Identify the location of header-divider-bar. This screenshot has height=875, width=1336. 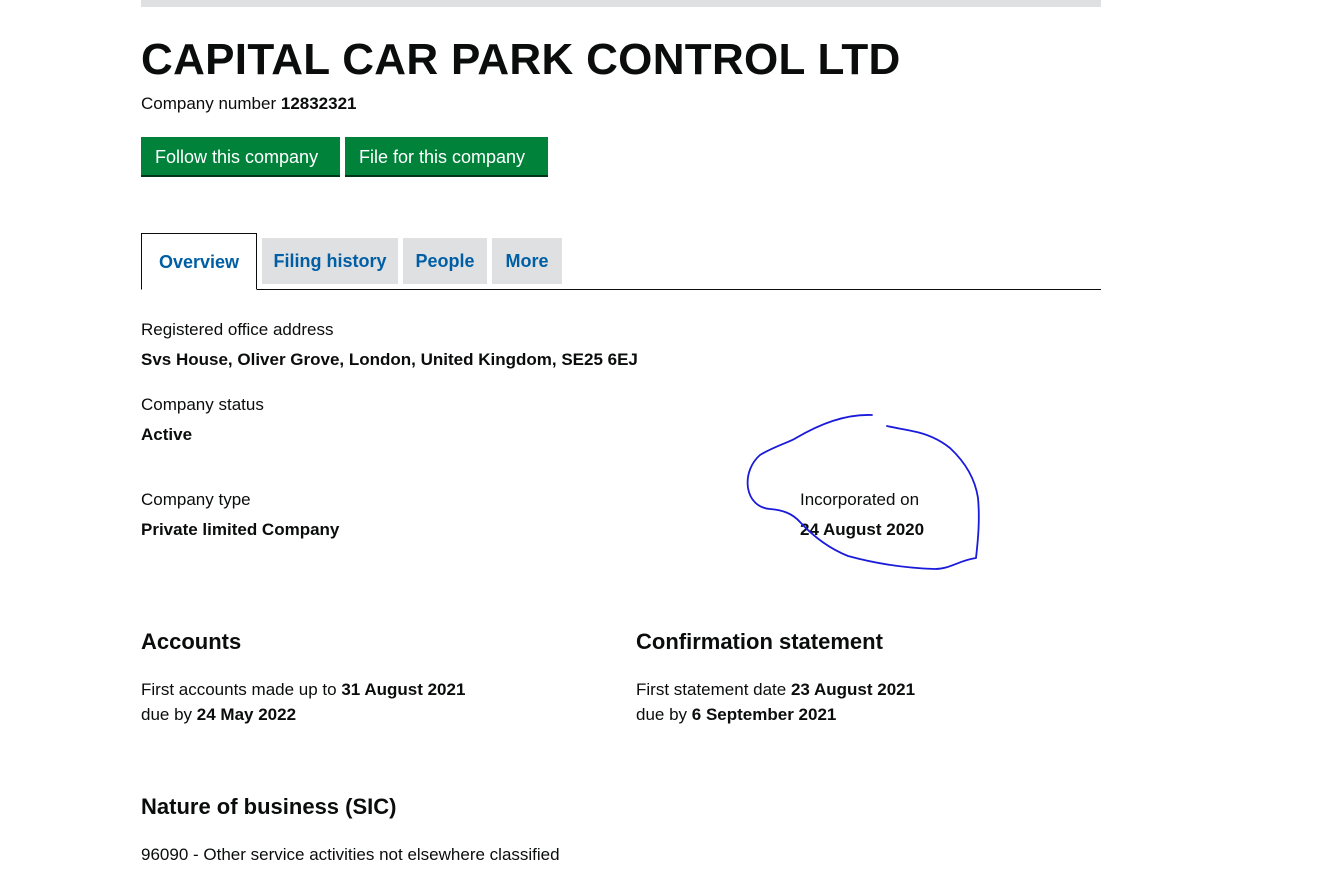
(621, 3).